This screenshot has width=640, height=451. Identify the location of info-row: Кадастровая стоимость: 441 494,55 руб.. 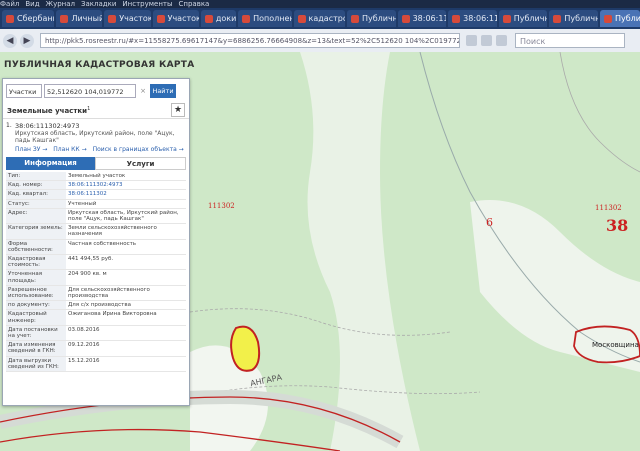
(96, 262).